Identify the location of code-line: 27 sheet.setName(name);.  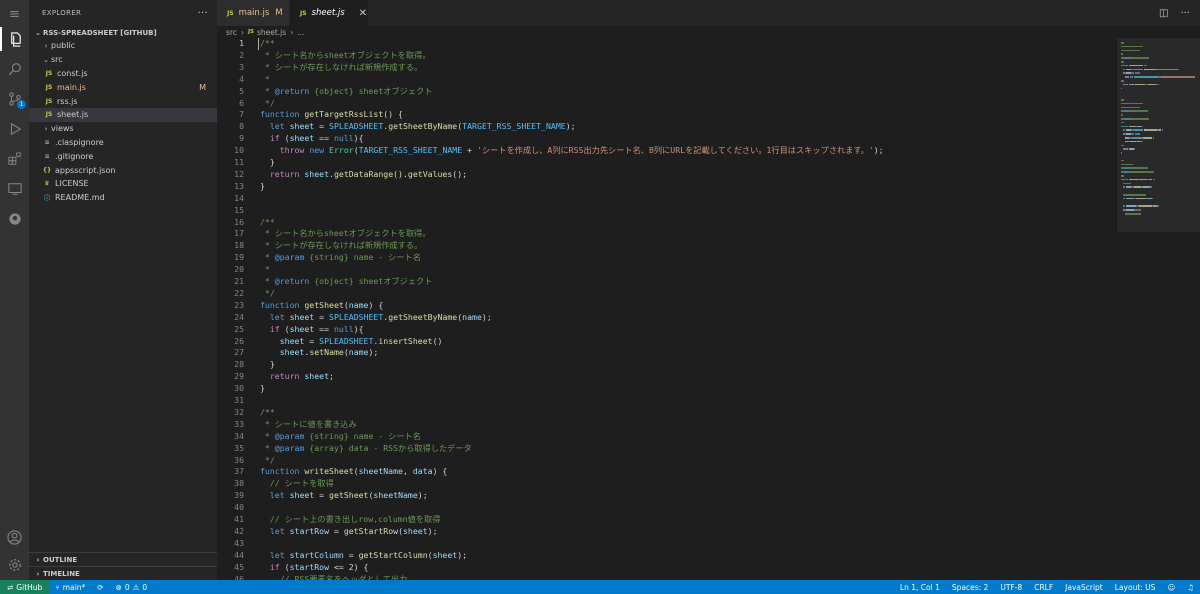
(667, 353).